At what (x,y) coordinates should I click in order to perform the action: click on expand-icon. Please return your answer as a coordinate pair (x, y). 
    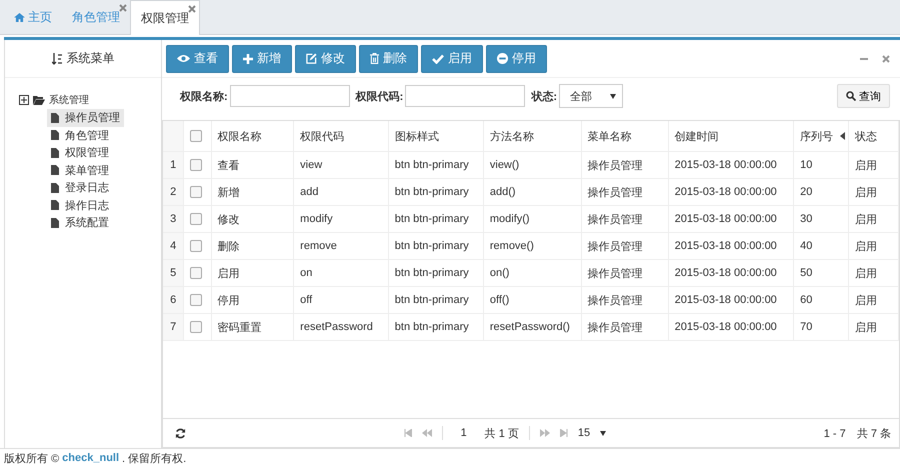
    Looking at the image, I should click on (24, 100).